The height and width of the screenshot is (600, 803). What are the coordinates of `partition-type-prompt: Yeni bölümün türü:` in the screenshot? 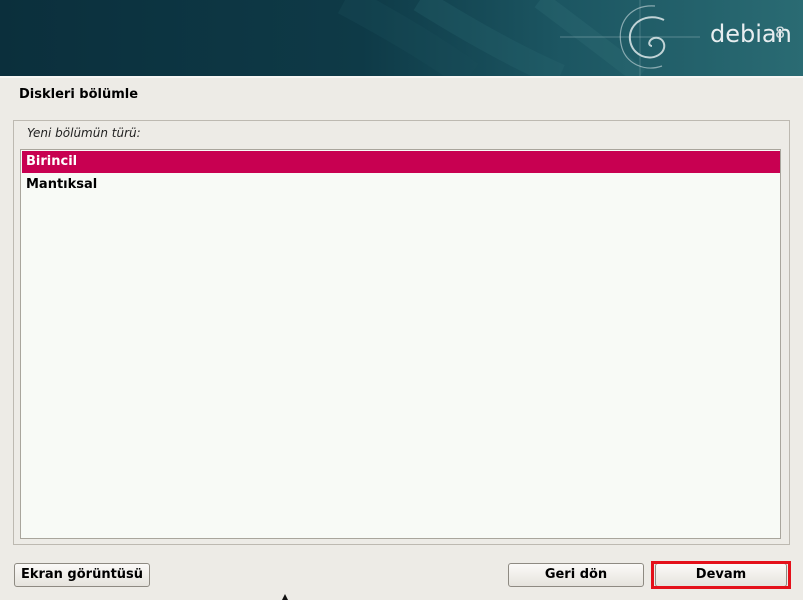 It's located at (84, 133).